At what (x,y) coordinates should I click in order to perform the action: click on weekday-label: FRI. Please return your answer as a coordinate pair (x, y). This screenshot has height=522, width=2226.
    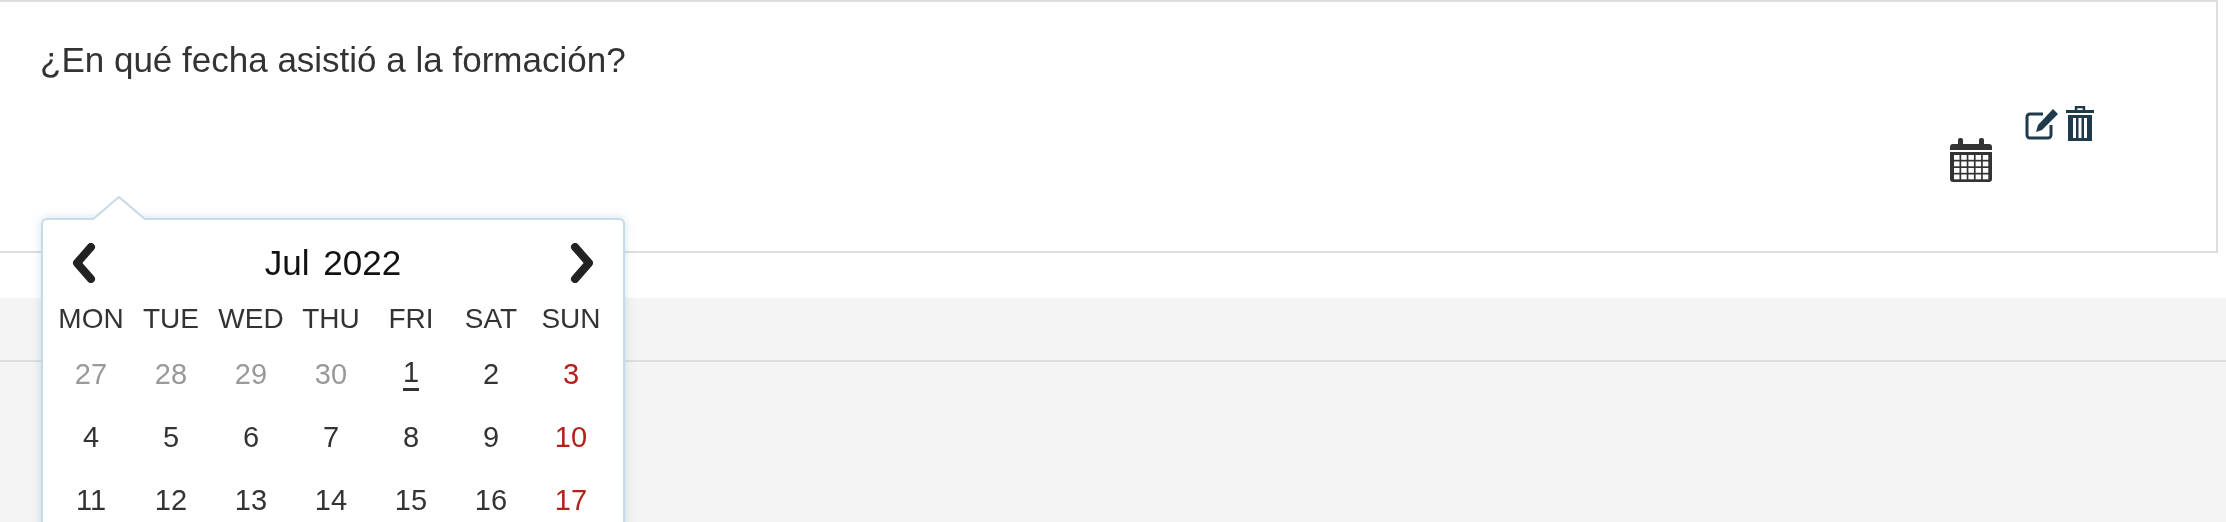
    Looking at the image, I should click on (411, 319).